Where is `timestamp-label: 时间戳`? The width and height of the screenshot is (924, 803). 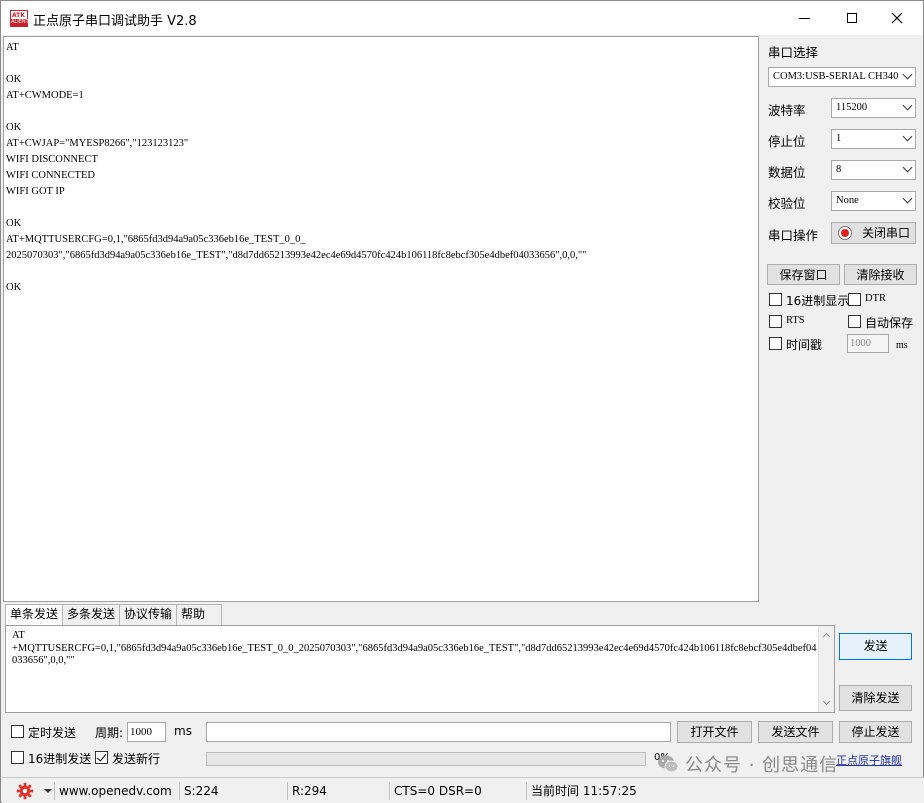 timestamp-label: 时间戳 is located at coordinates (804, 345).